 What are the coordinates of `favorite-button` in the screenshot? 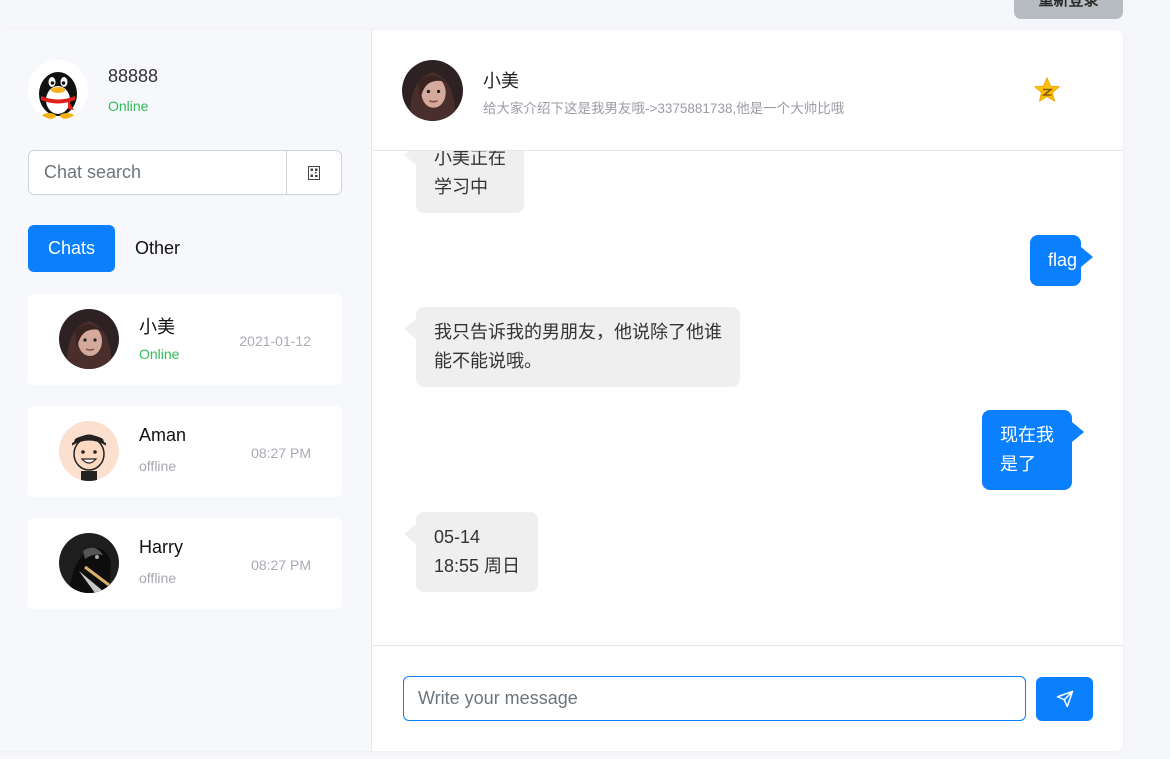 It's located at (1047, 90).